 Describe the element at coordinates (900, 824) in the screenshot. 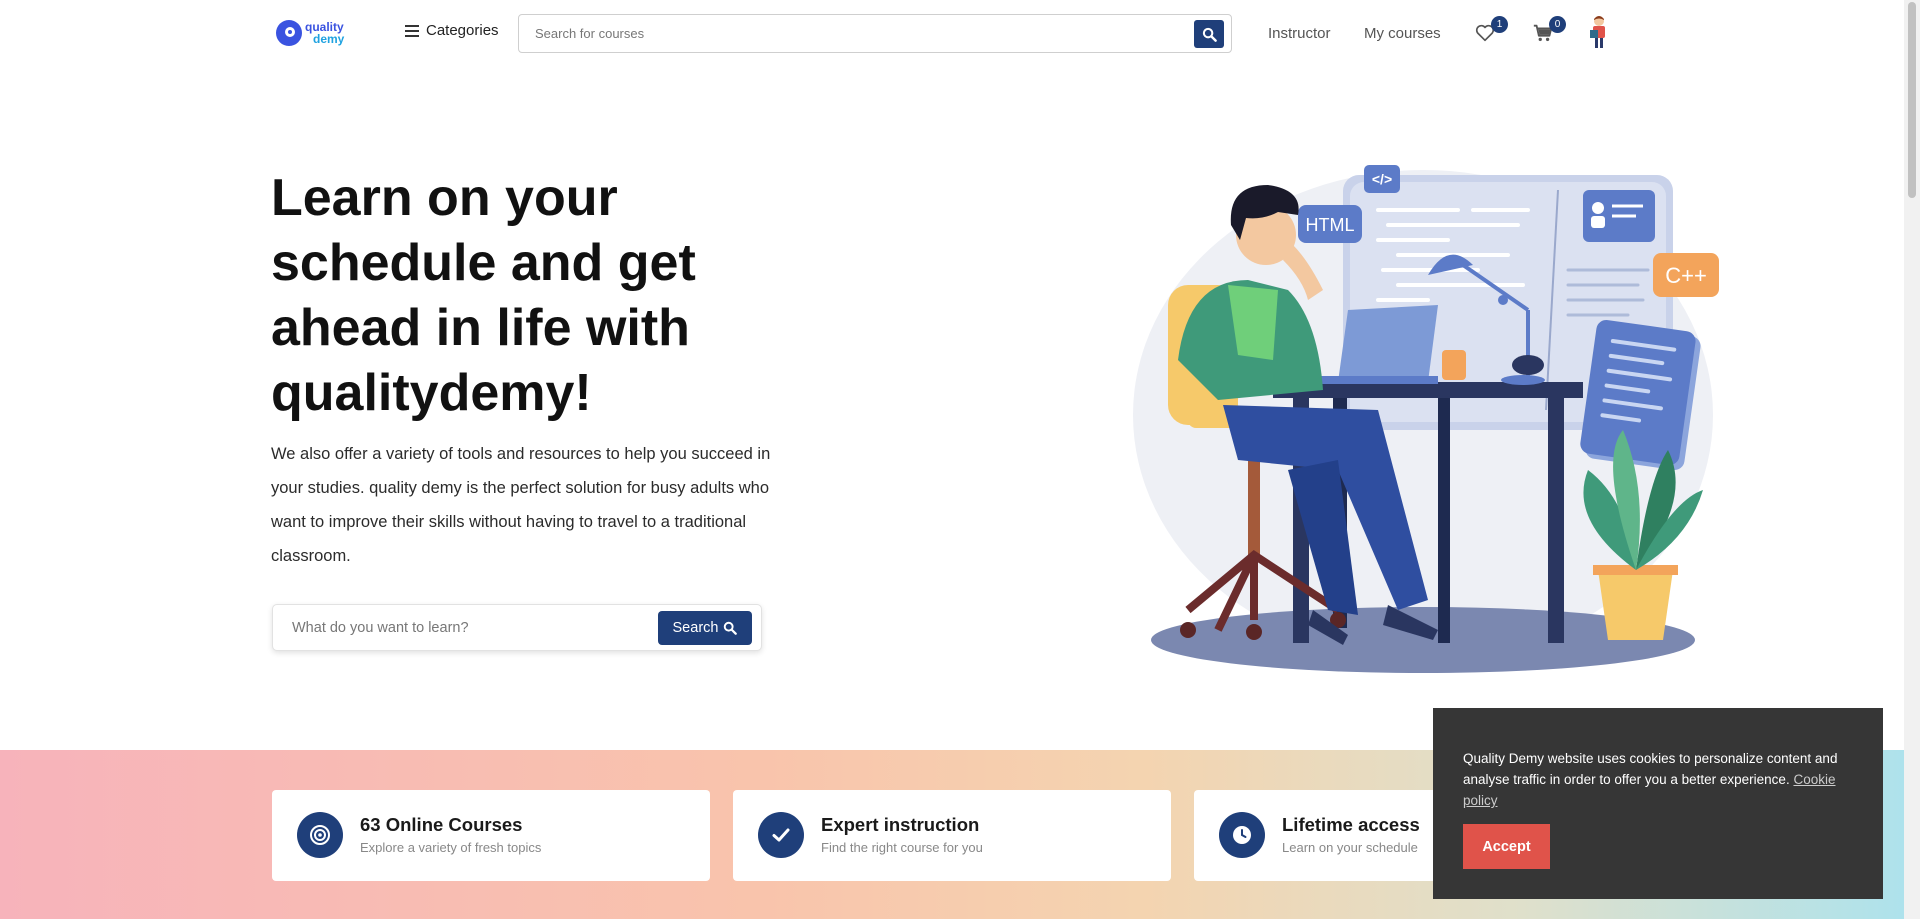

I see `feature-title: Expert instruction` at that location.